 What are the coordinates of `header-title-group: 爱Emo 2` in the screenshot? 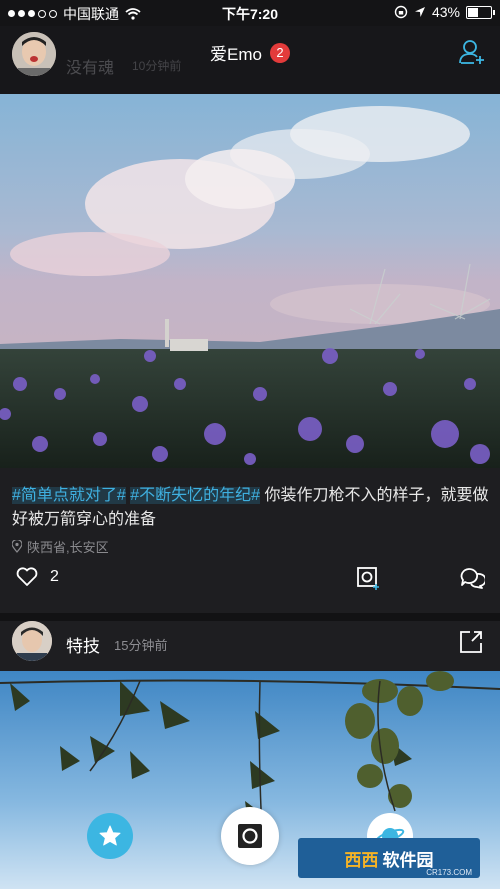 It's located at (250, 52).